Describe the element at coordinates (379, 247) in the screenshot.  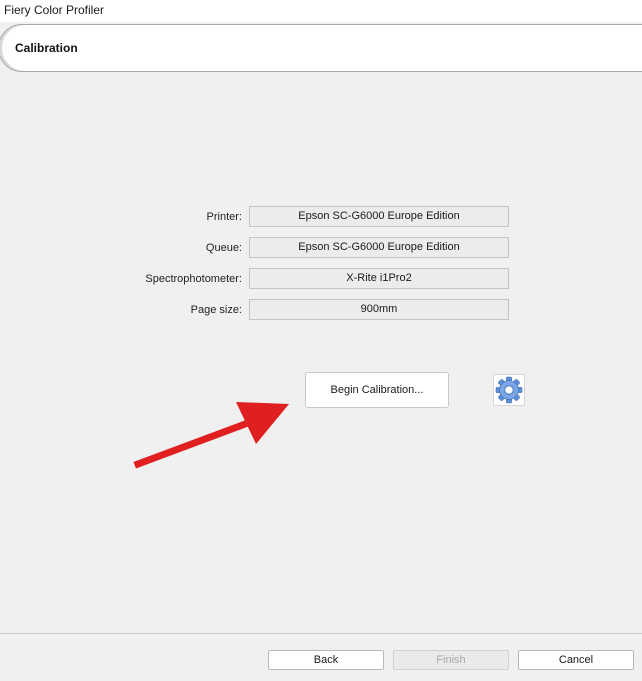
I see `queue-value: Epson SC-G6000 Europe Edition` at that location.